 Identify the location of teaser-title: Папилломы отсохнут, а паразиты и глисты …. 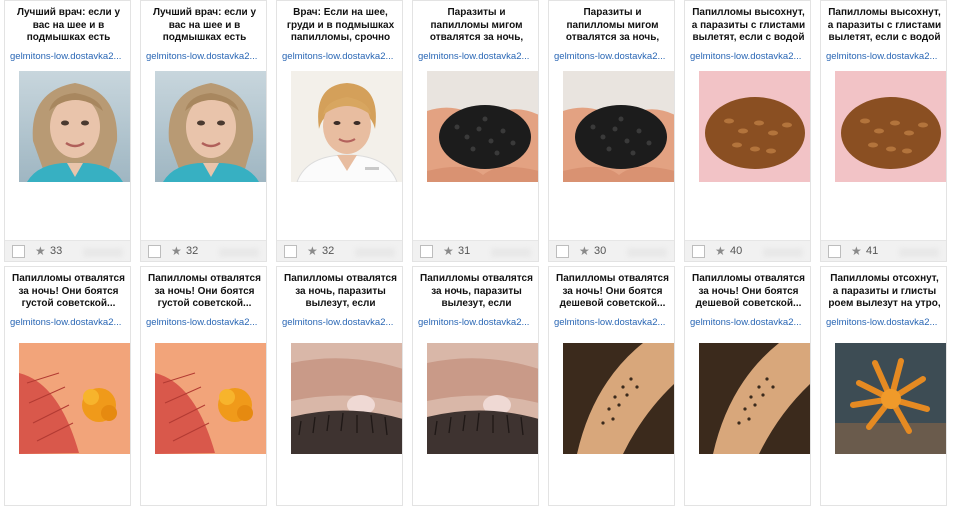
(884, 293).